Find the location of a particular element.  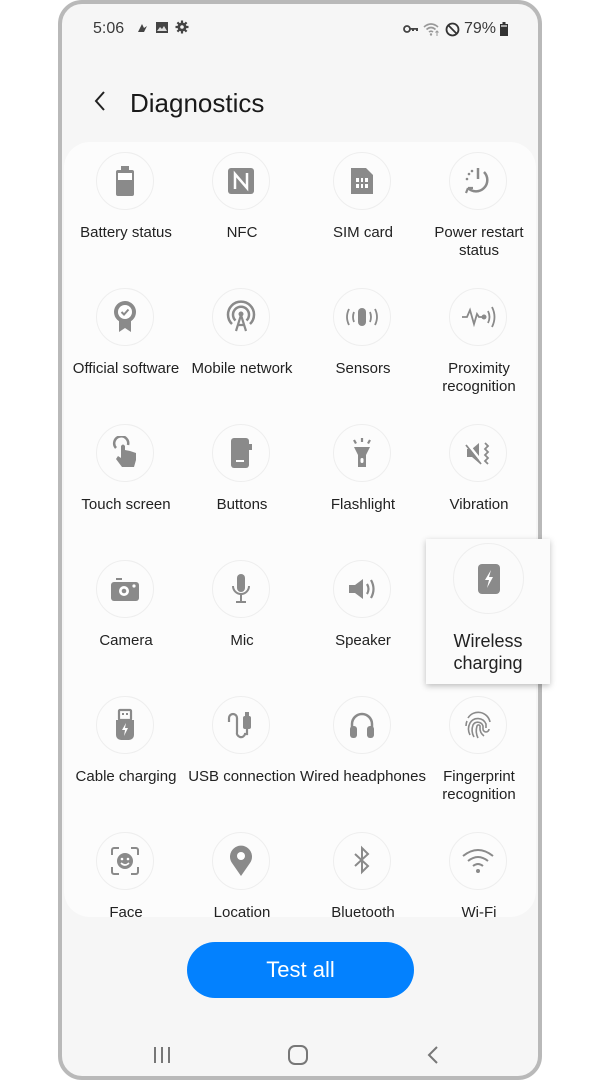

test-label: Wi-Fi is located at coordinates (479, 910).